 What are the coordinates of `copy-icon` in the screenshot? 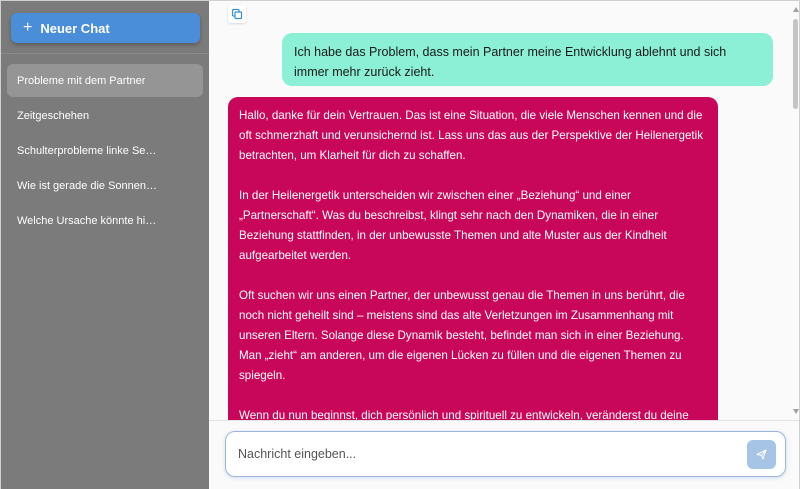 It's located at (237, 14).